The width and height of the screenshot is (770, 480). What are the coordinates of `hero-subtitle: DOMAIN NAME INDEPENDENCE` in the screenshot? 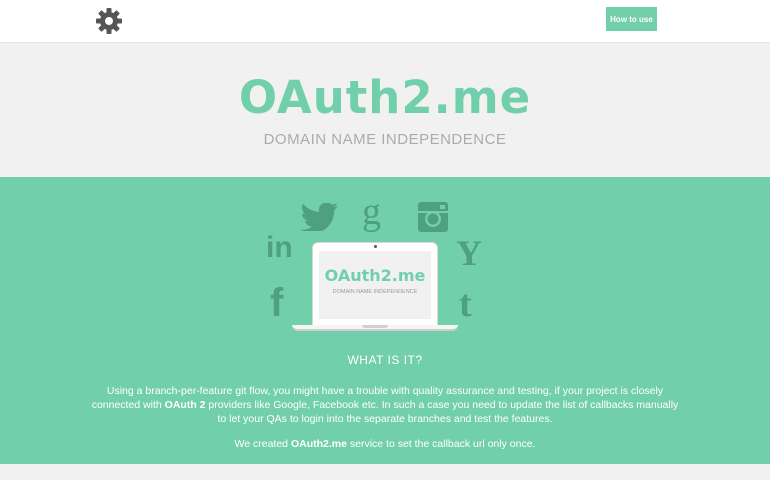 It's located at (385, 139).